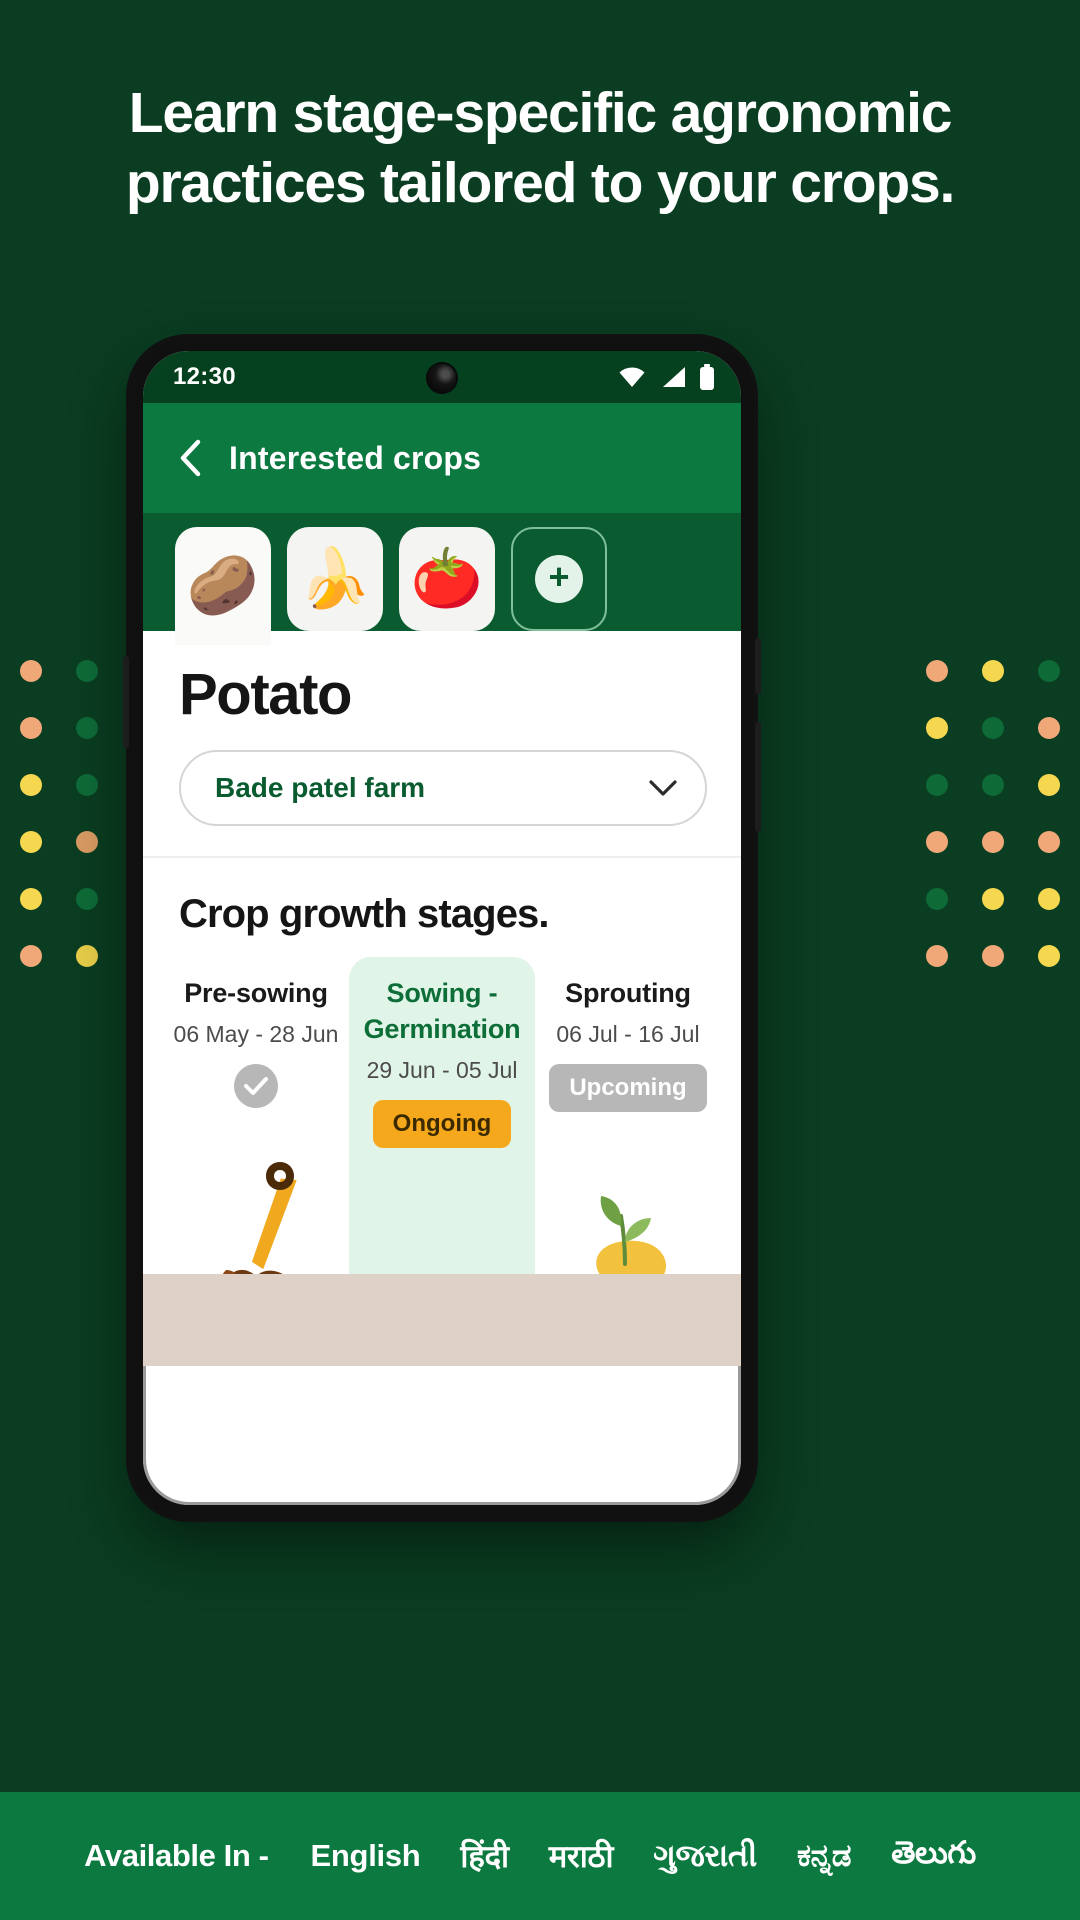 The width and height of the screenshot is (1080, 1920). What do you see at coordinates (628, 993) in the screenshot?
I see `stage-name: Sprouting` at bounding box center [628, 993].